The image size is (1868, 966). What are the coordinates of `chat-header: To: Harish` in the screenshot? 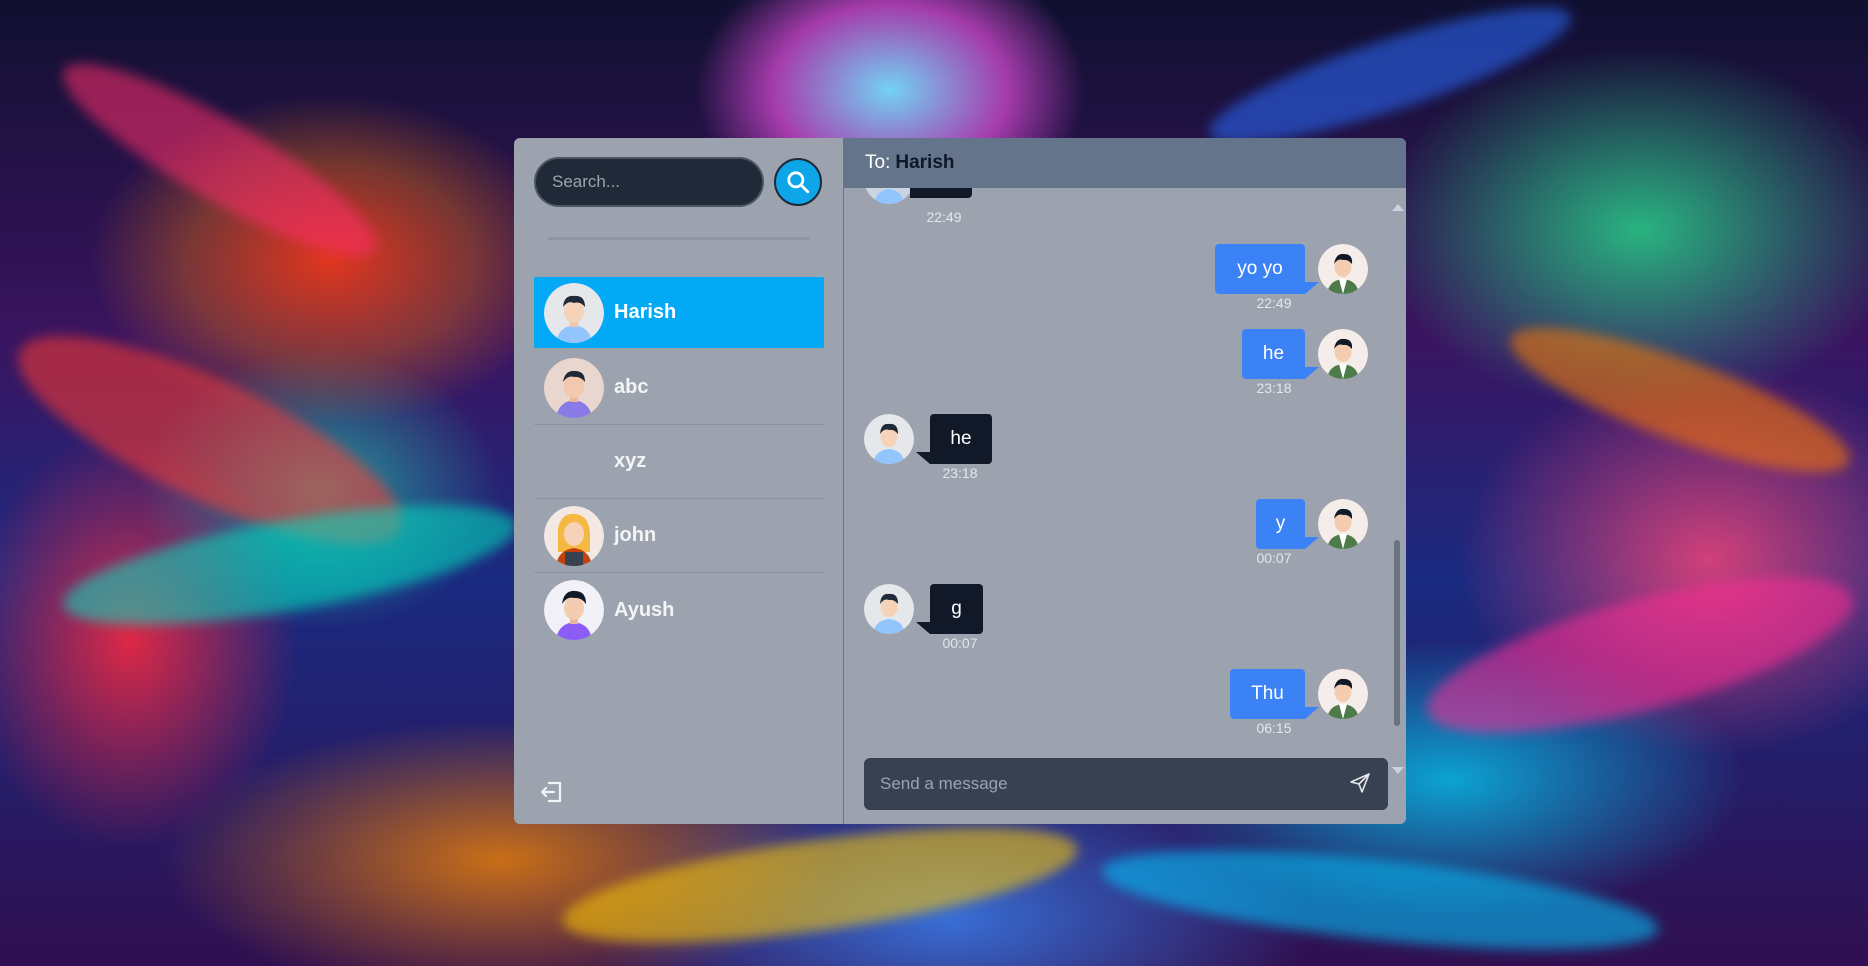 It's located at (1125, 163).